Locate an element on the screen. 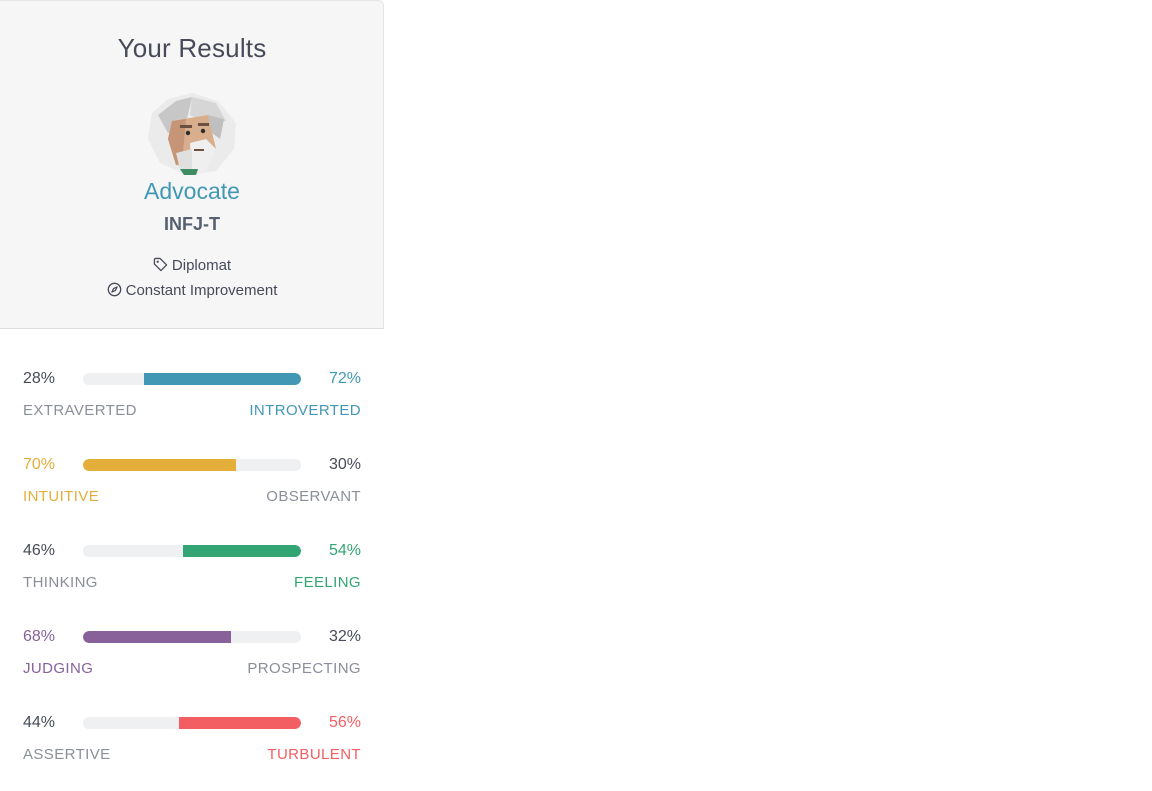  trait-right-percent: 32% is located at coordinates (344, 636).